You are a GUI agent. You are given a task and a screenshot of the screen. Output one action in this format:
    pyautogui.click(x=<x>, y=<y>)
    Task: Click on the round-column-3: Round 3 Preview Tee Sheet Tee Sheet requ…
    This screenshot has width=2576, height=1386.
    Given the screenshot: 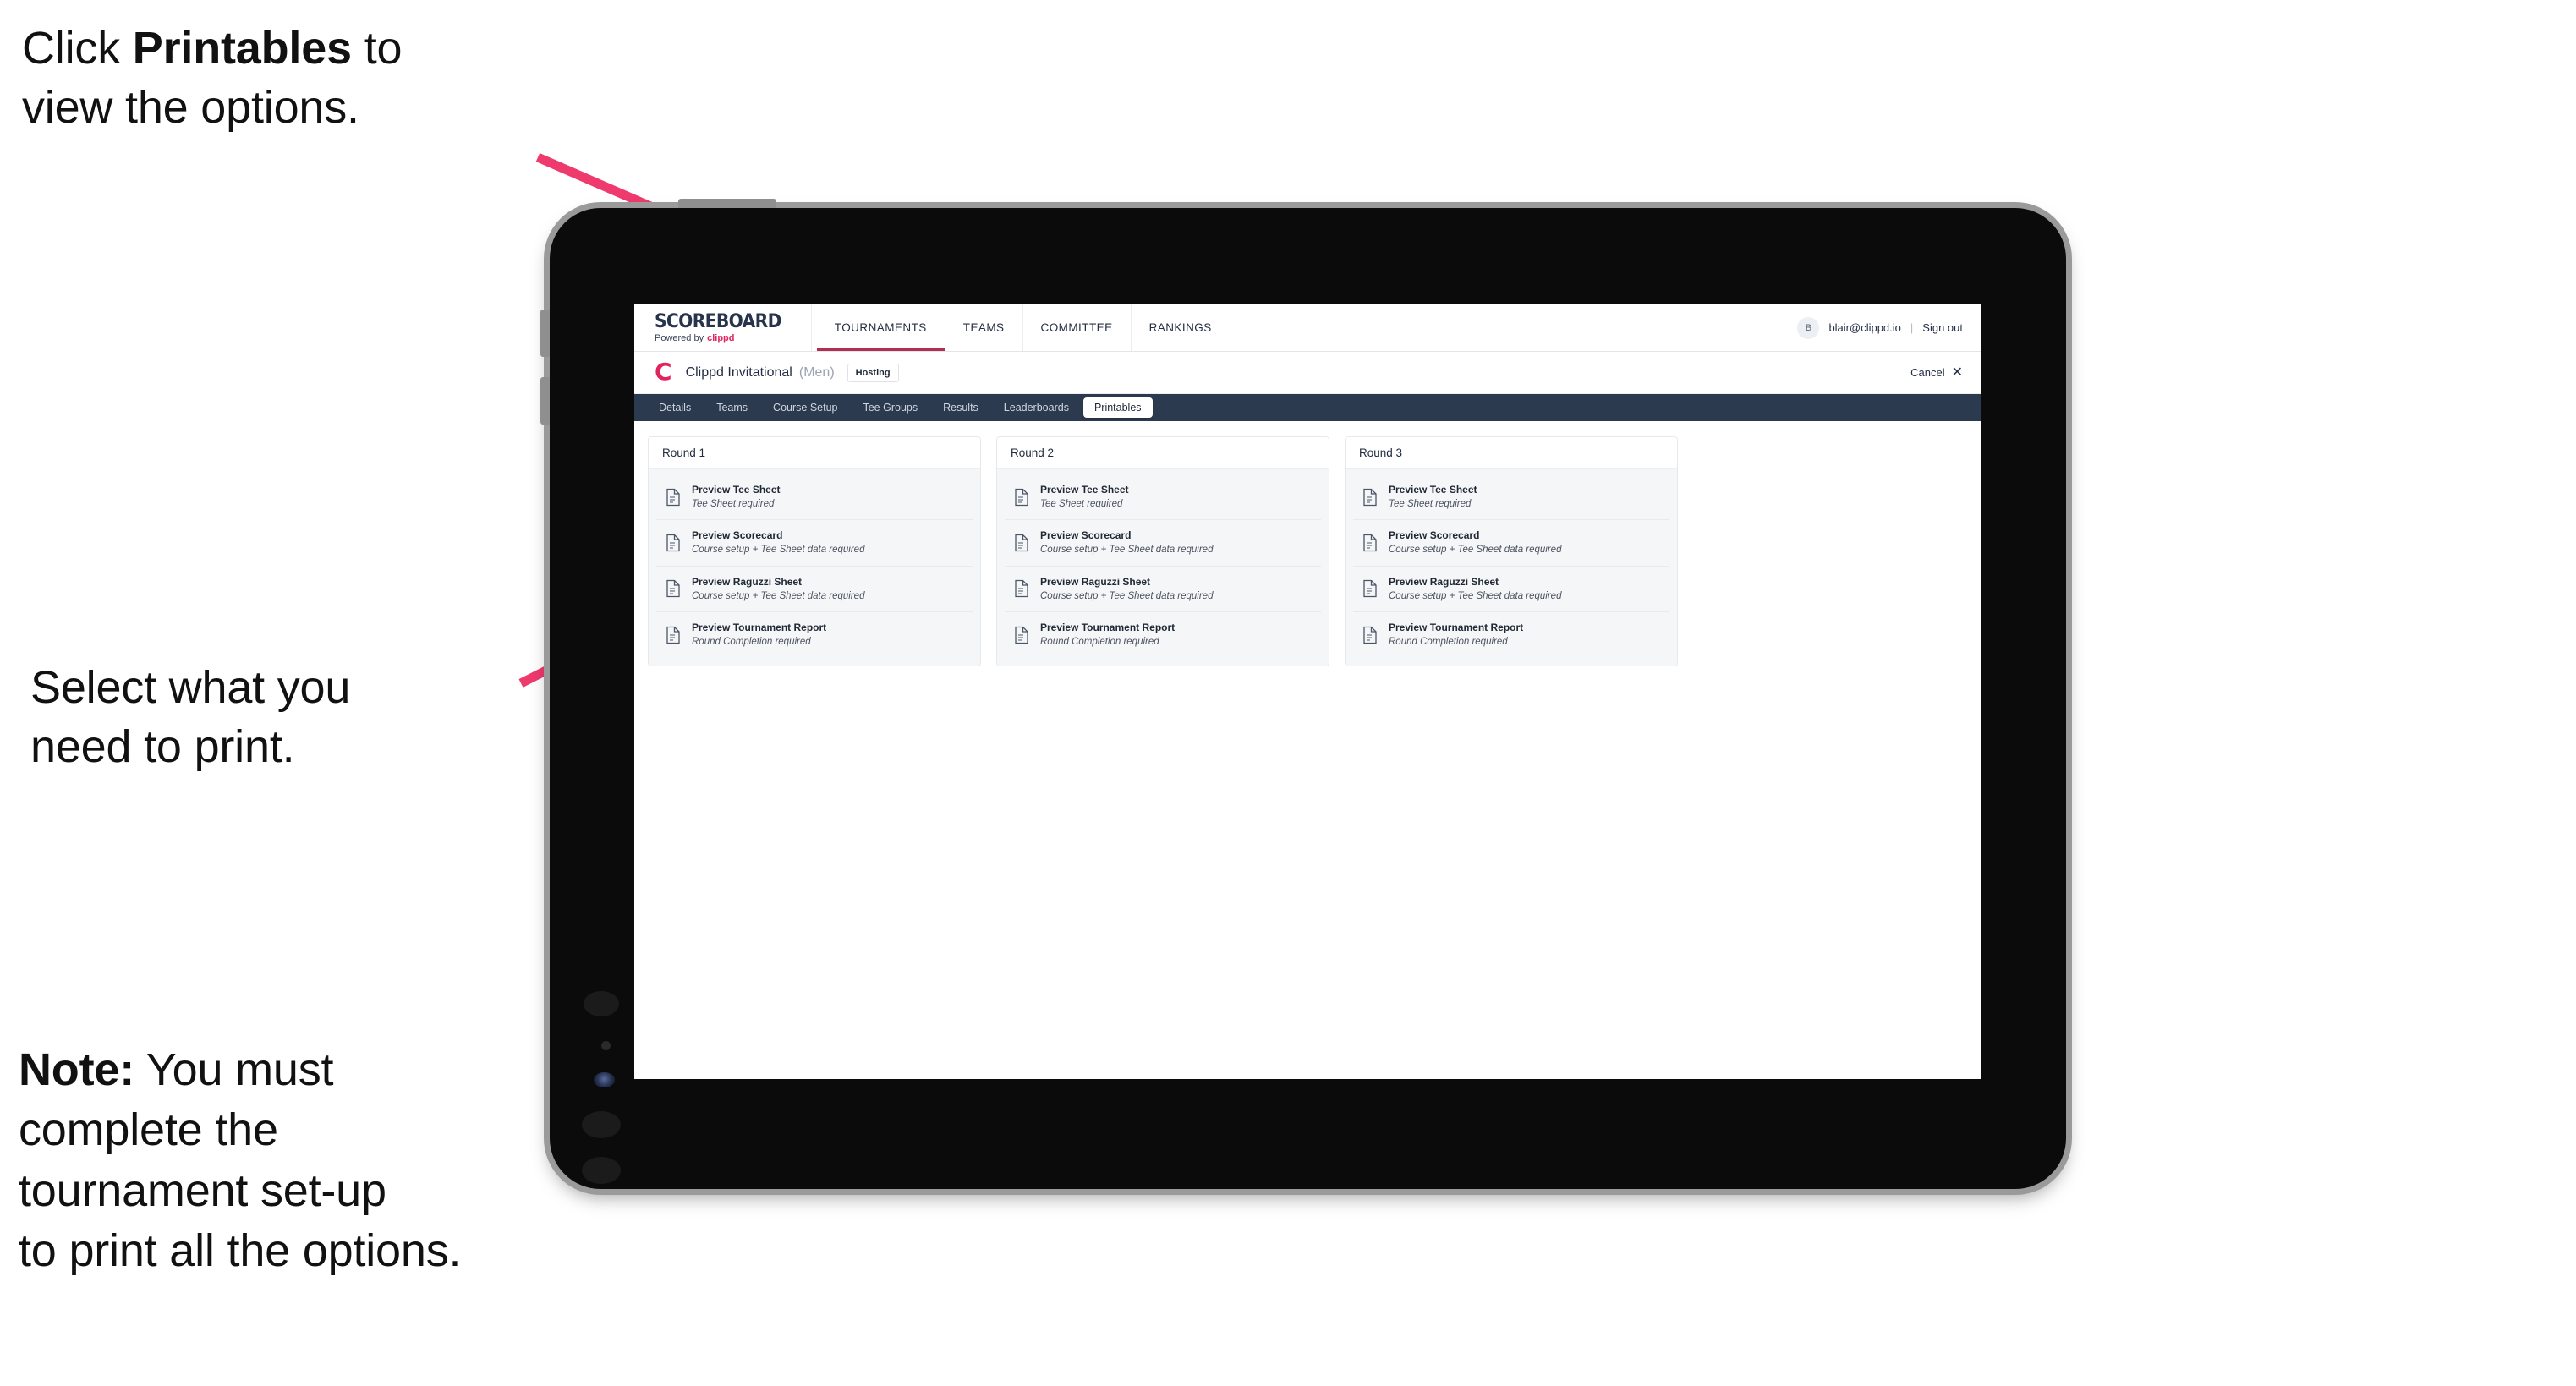 What is the action you would take?
    pyautogui.click(x=1511, y=551)
    